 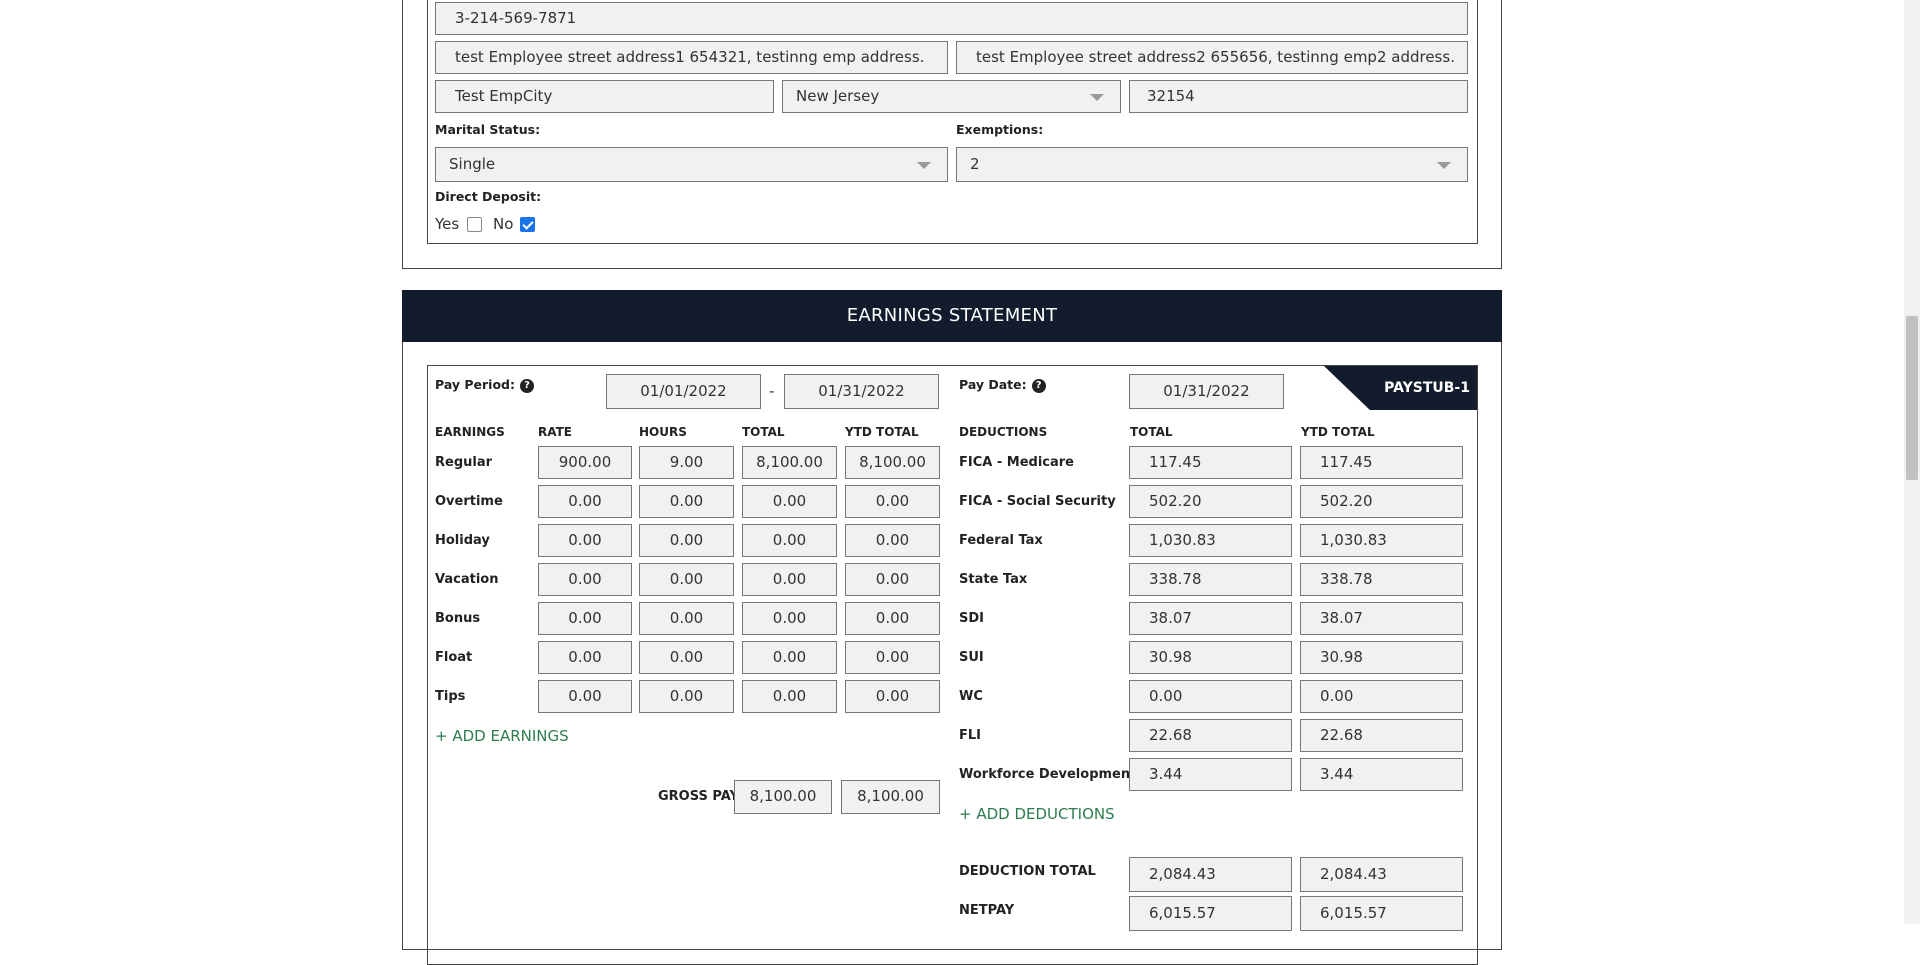 What do you see at coordinates (1001, 540) in the screenshot?
I see `deduction-row-label: Federal Tax` at bounding box center [1001, 540].